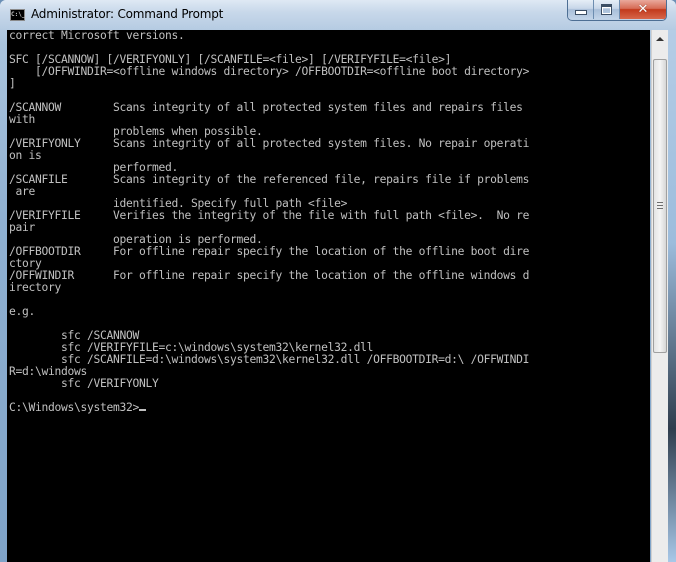  Describe the element at coordinates (22, 311) in the screenshot. I see `console-line: e.g.` at that location.